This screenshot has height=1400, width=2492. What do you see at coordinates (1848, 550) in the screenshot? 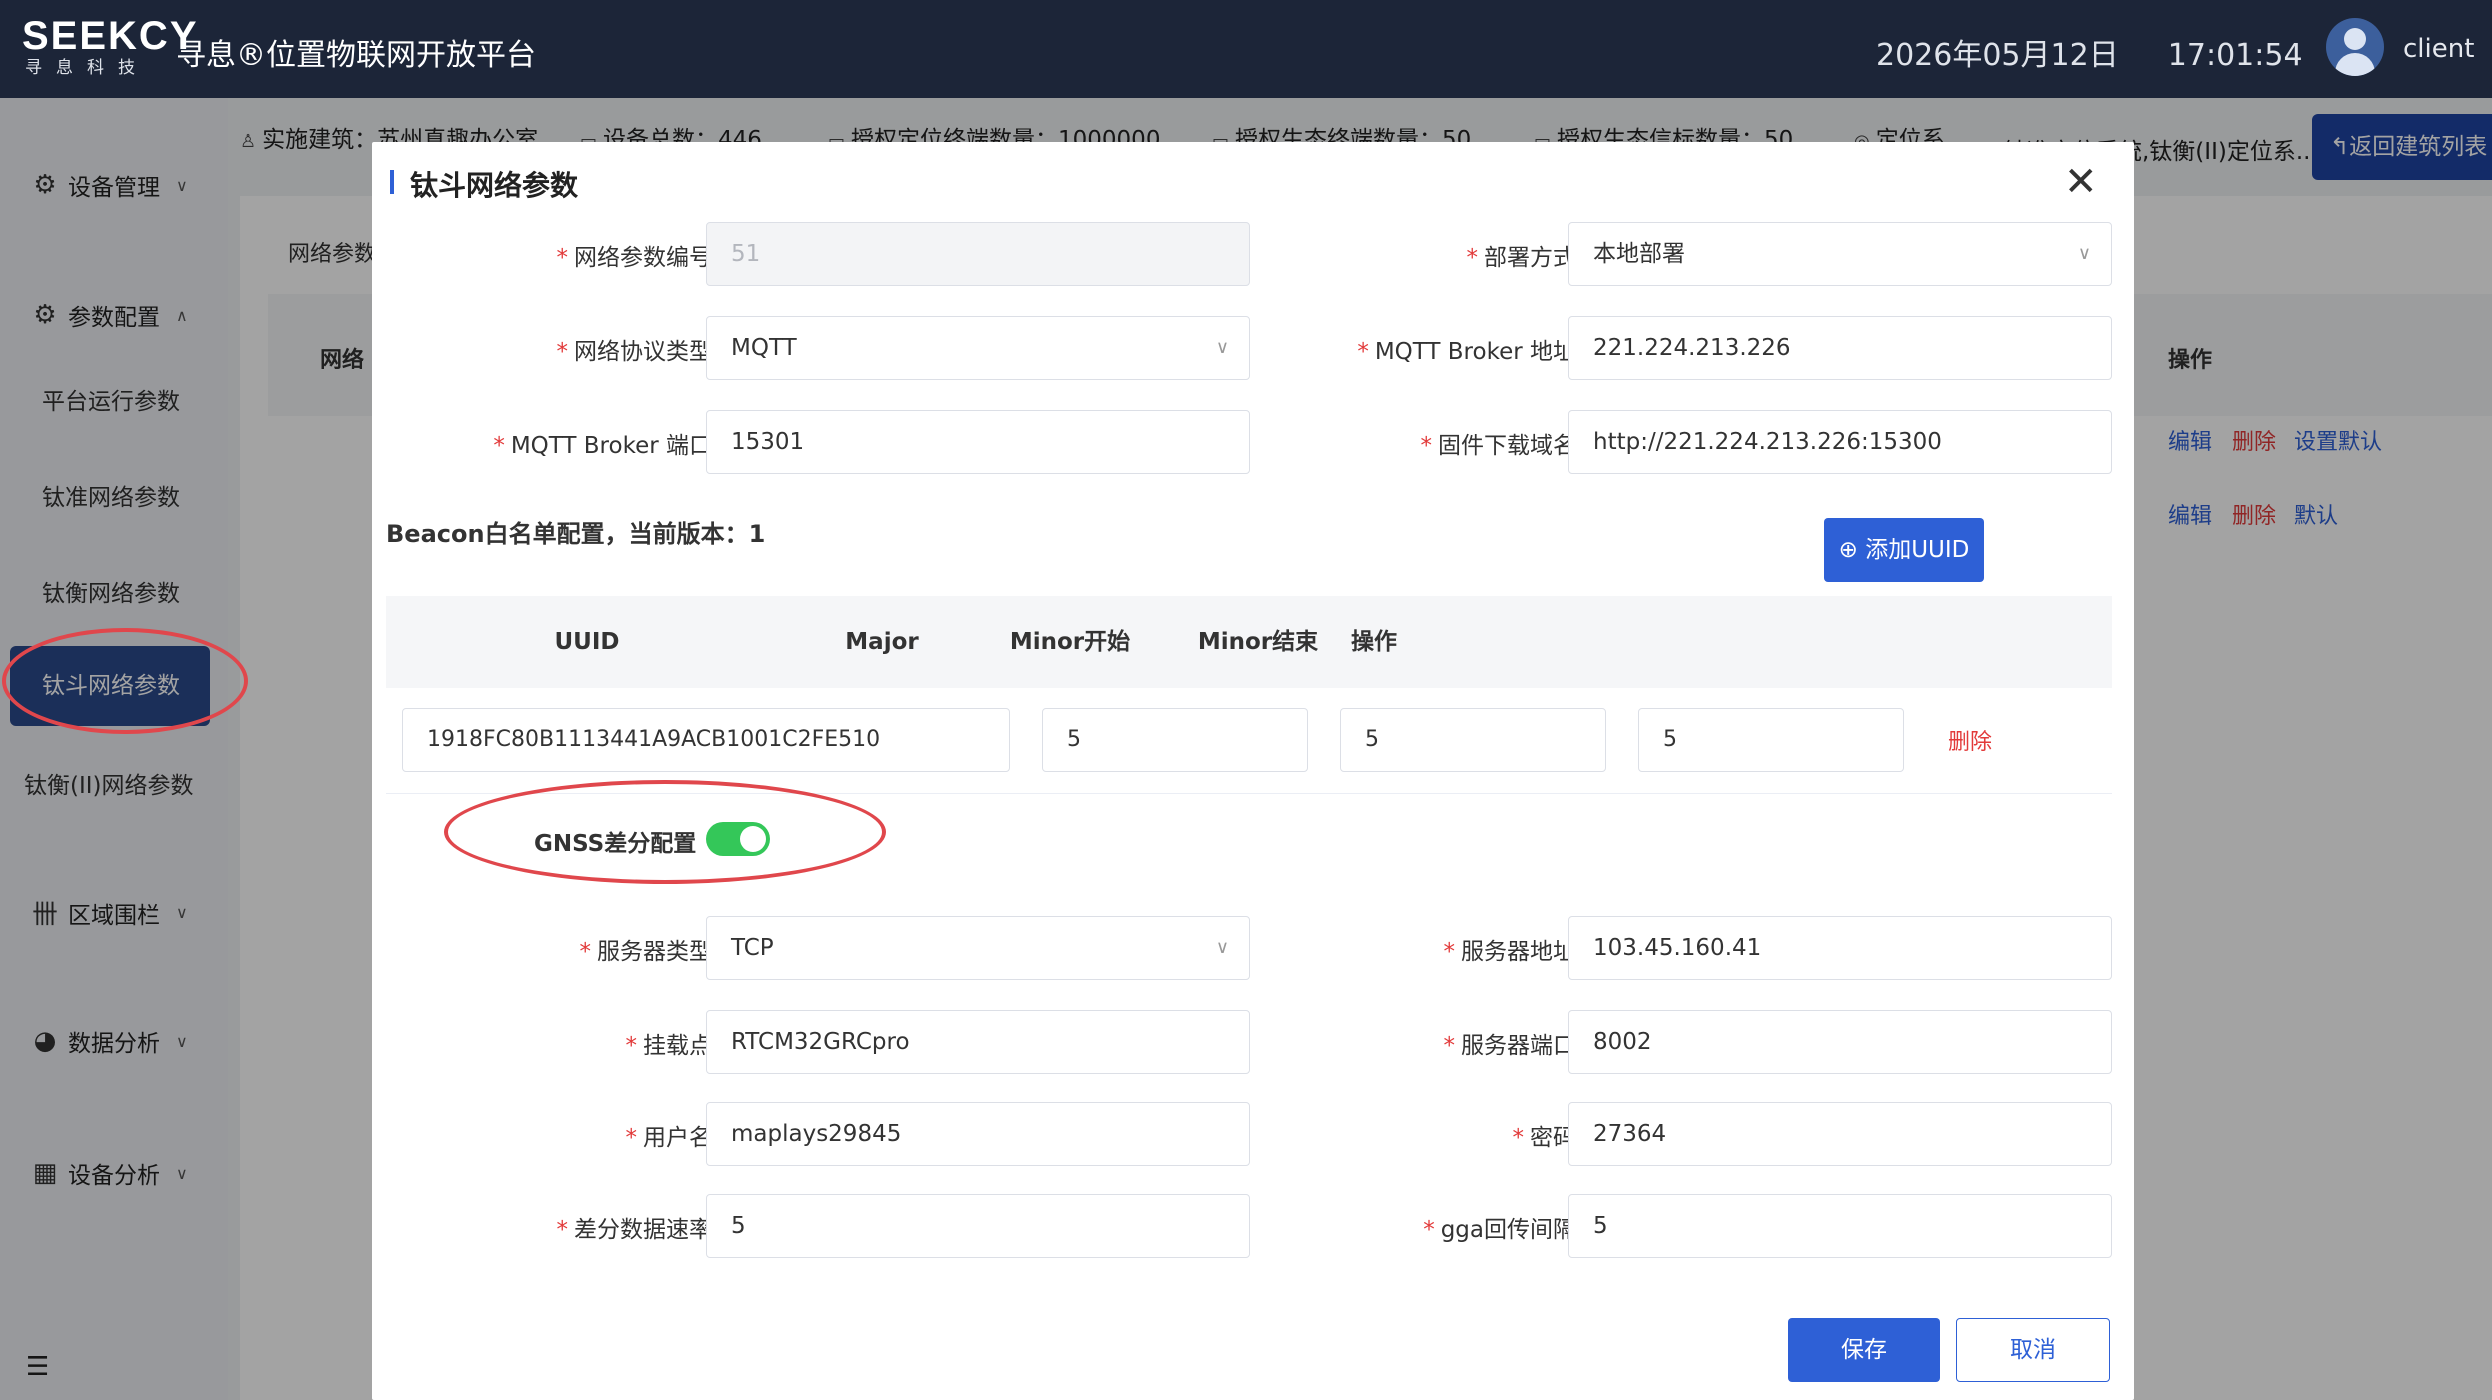
I see `plus-circle-icon: ⊕` at bounding box center [1848, 550].